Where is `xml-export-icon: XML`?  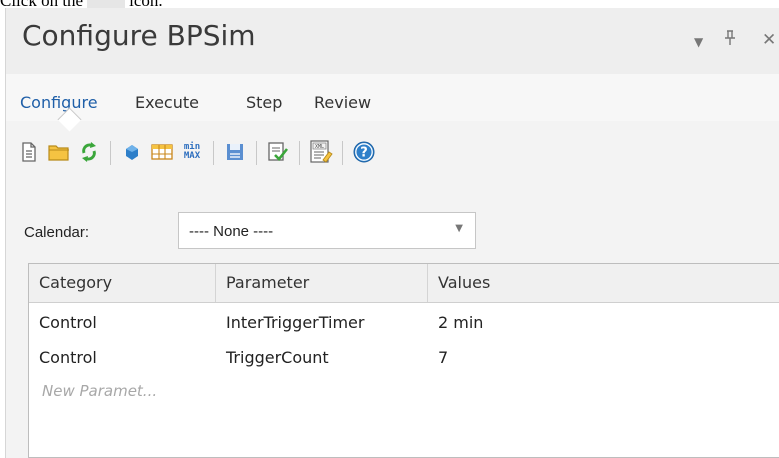
xml-export-icon: XML is located at coordinates (321, 152).